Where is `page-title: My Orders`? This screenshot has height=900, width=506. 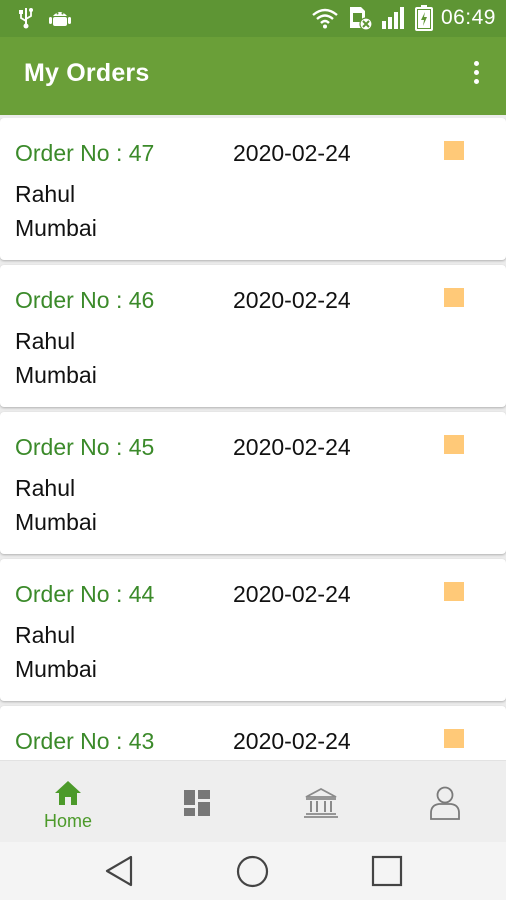 page-title: My Orders is located at coordinates (87, 73).